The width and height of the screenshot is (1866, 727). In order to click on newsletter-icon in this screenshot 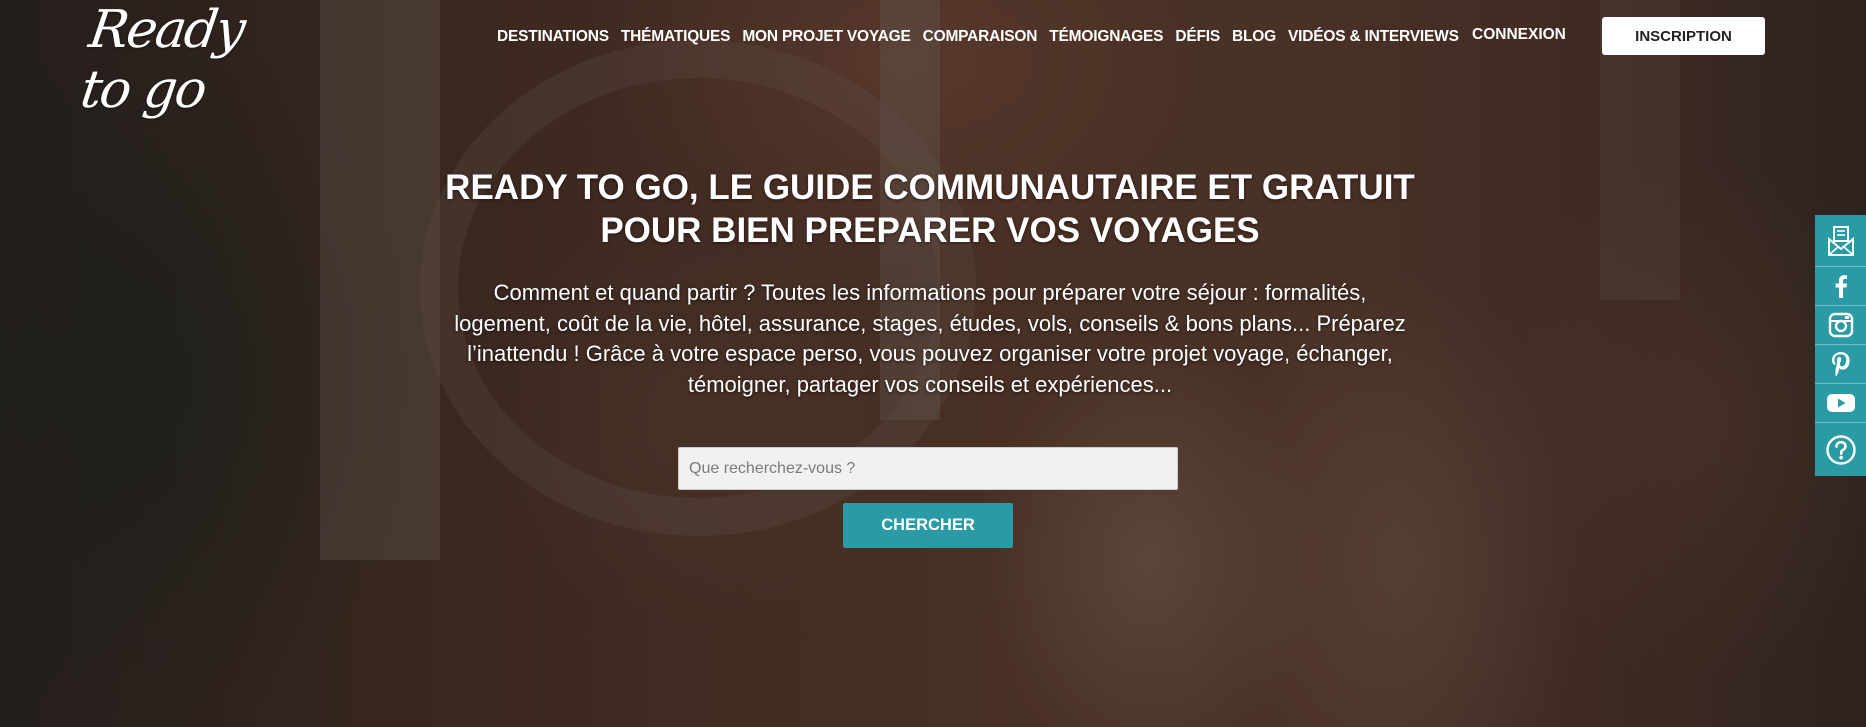, I will do `click(1840, 241)`.